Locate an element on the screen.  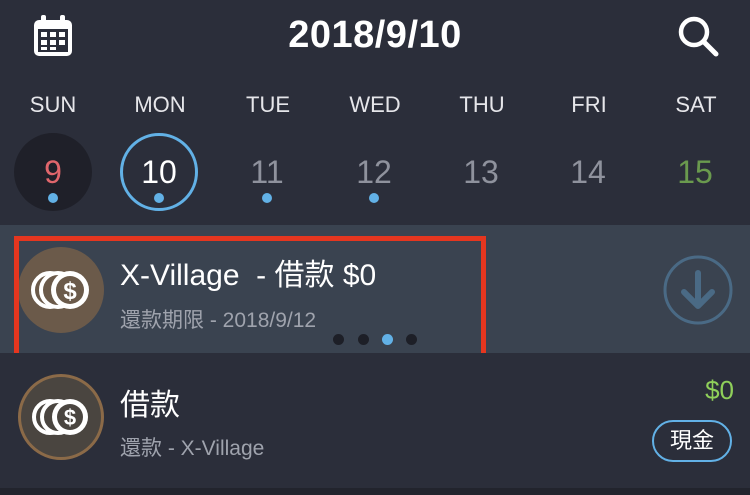
day-11: 11 is located at coordinates (267, 172).